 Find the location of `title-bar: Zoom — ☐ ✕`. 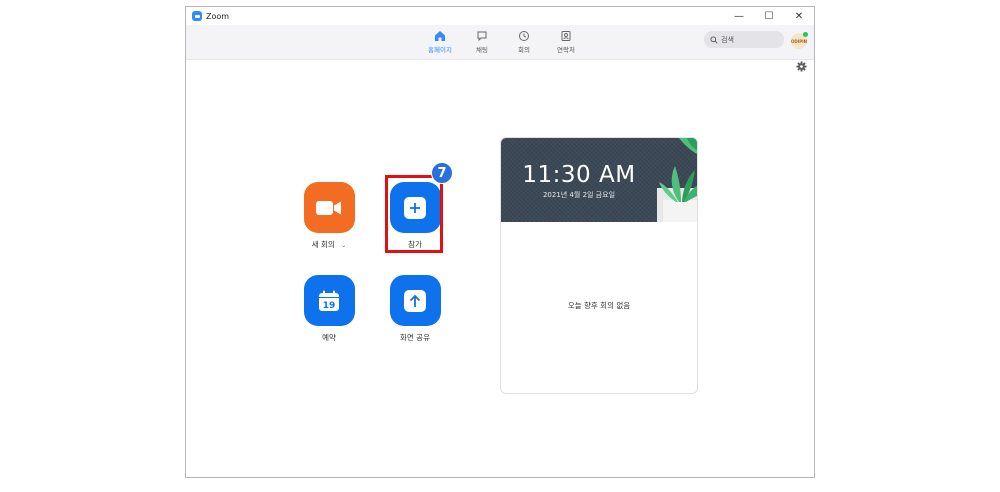

title-bar: Zoom — ☐ ✕ is located at coordinates (500, 16).